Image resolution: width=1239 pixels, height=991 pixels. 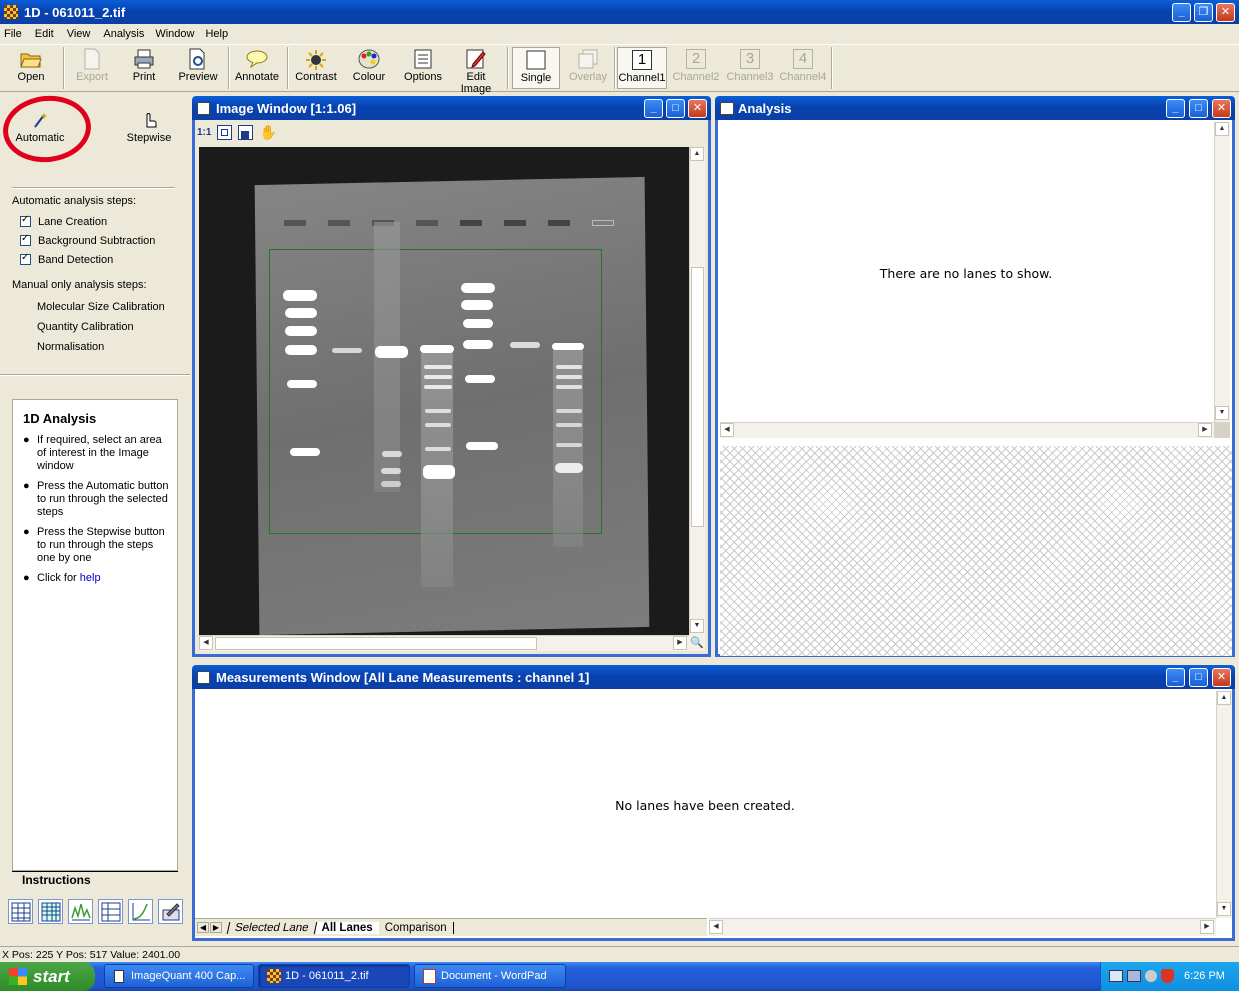 What do you see at coordinates (588, 59) in the screenshot?
I see `overlay-icon` at bounding box center [588, 59].